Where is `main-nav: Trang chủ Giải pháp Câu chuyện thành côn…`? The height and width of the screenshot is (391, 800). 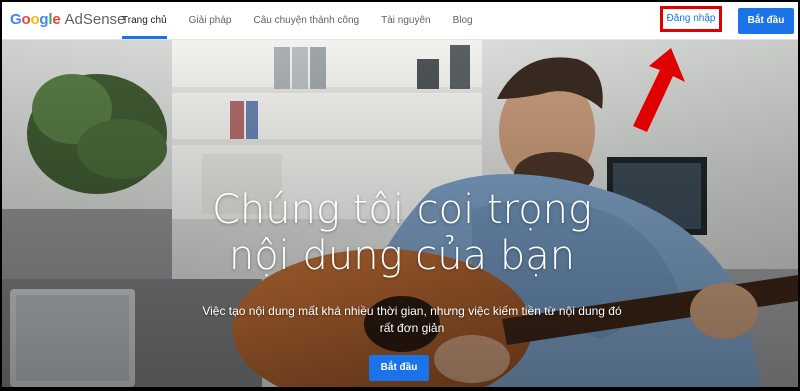 main-nav: Trang chủ Giải pháp Câu chuyện thành côn… is located at coordinates (308, 20).